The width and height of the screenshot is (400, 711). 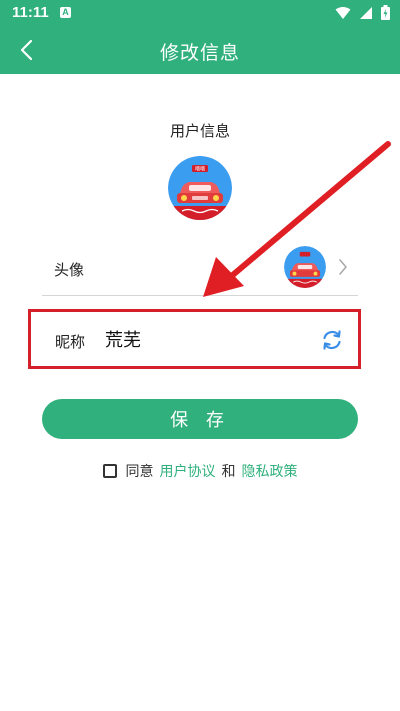 I want to click on car-logo-icon: 嘀嘀, so click(x=200, y=188).